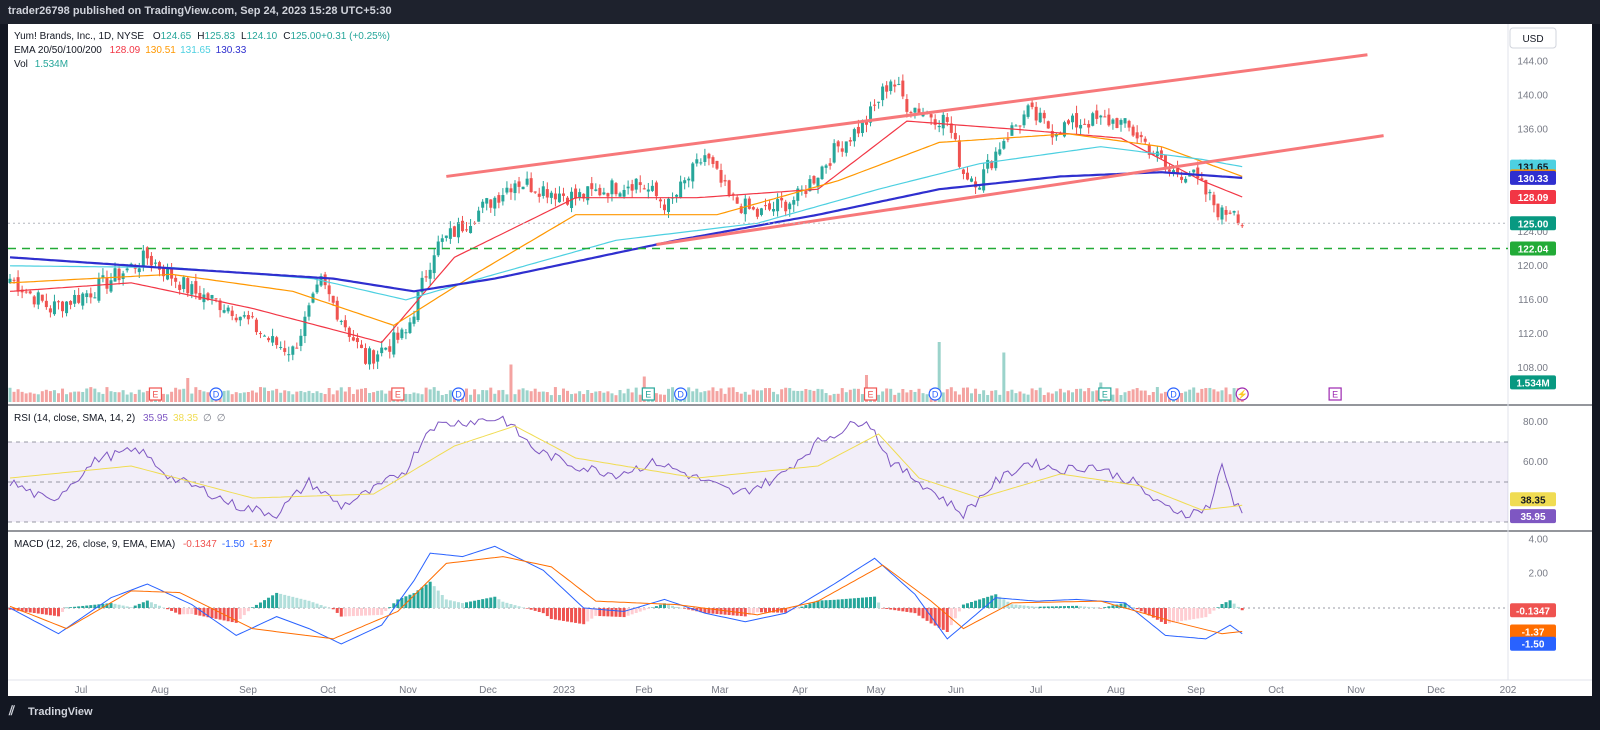 Image resolution: width=1600 pixels, height=730 pixels. Describe the element at coordinates (488, 690) in the screenshot. I see `x-axis-label: Dec` at that location.